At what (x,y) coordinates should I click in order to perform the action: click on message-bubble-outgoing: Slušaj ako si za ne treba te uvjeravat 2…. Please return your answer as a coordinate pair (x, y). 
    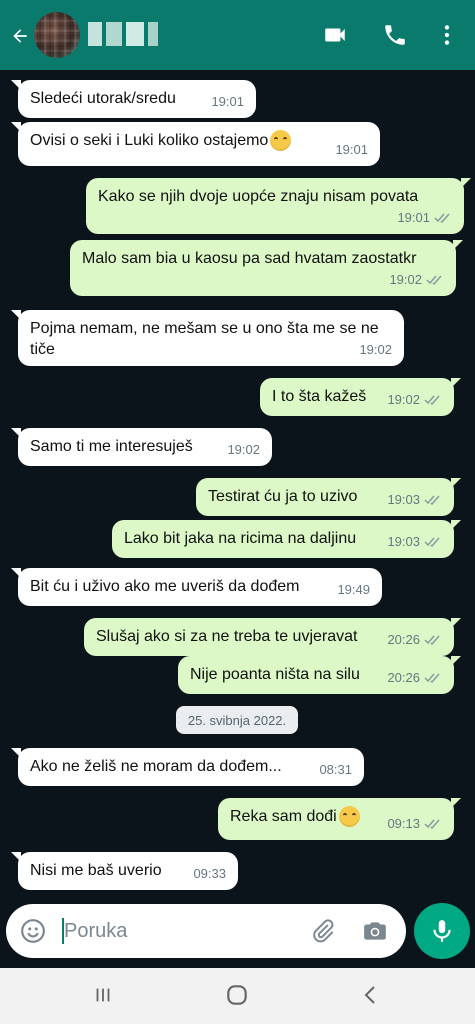
    Looking at the image, I should click on (272, 637).